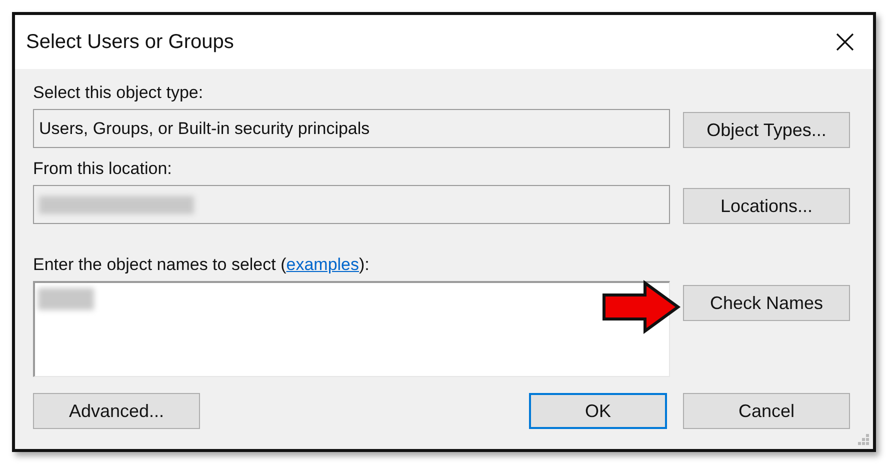  I want to click on field-label: Select this object type:, so click(118, 93).